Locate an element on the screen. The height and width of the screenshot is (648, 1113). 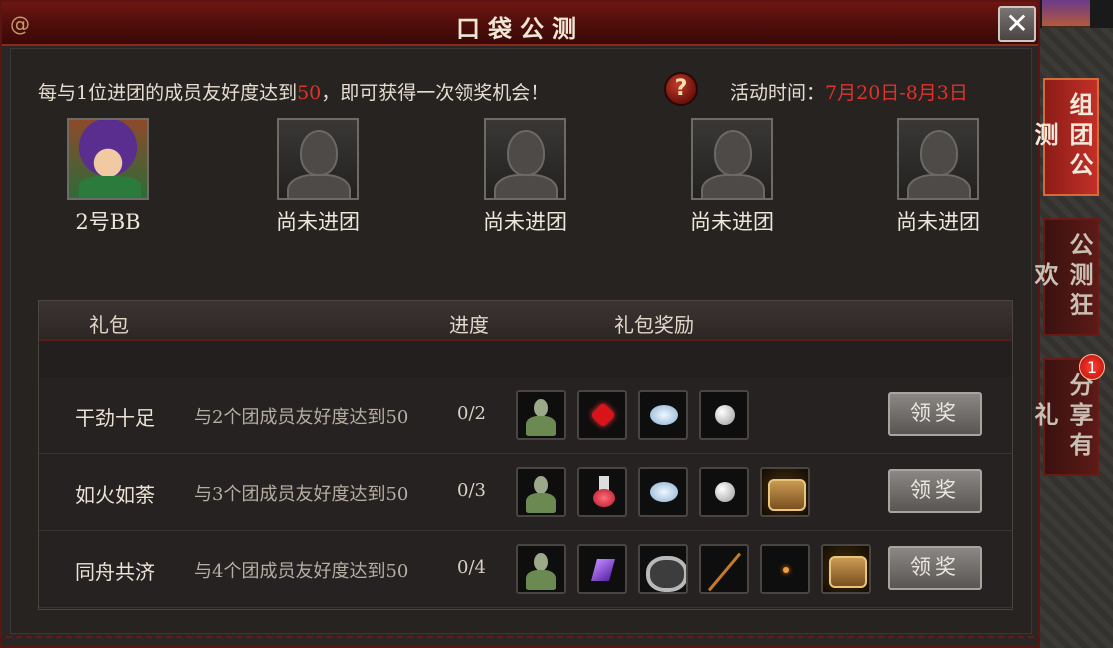
table-row: 如火如荼 与3个团成员友好度达到50 0/3 领奖 is located at coordinates (525, 492).